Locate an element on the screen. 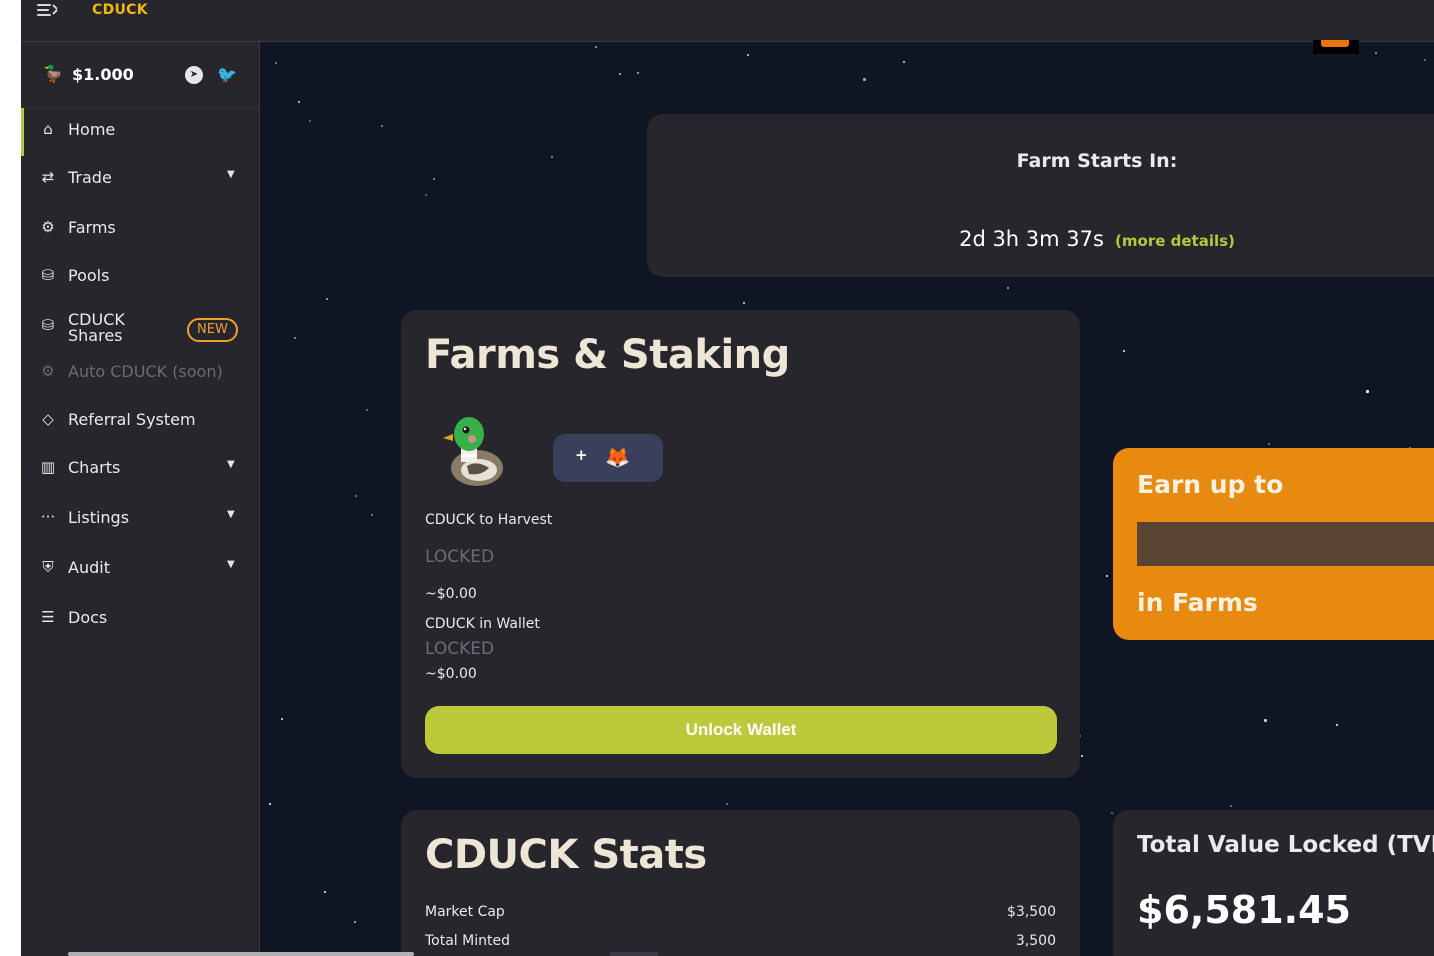  horizontal-scrollbar is located at coordinates (241, 954).